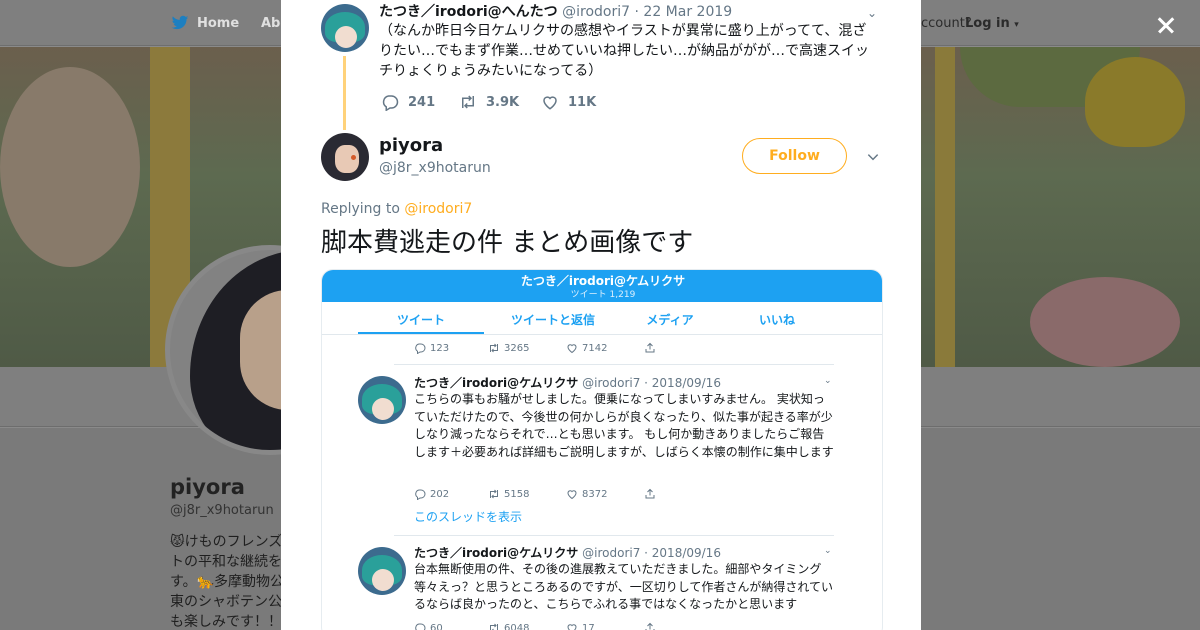 This screenshot has height=630, width=1200. I want to click on main-tweet-avatar, so click(345, 157).